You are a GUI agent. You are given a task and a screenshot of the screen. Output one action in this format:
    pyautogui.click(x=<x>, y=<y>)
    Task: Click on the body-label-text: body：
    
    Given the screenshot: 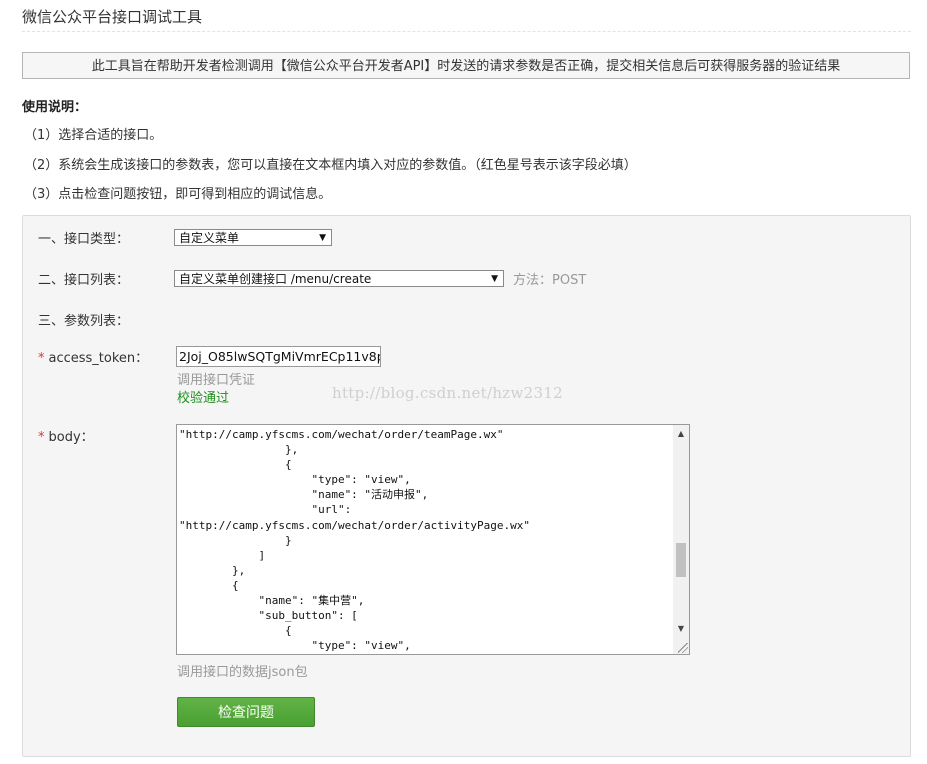 What is the action you would take?
    pyautogui.click(x=71, y=437)
    